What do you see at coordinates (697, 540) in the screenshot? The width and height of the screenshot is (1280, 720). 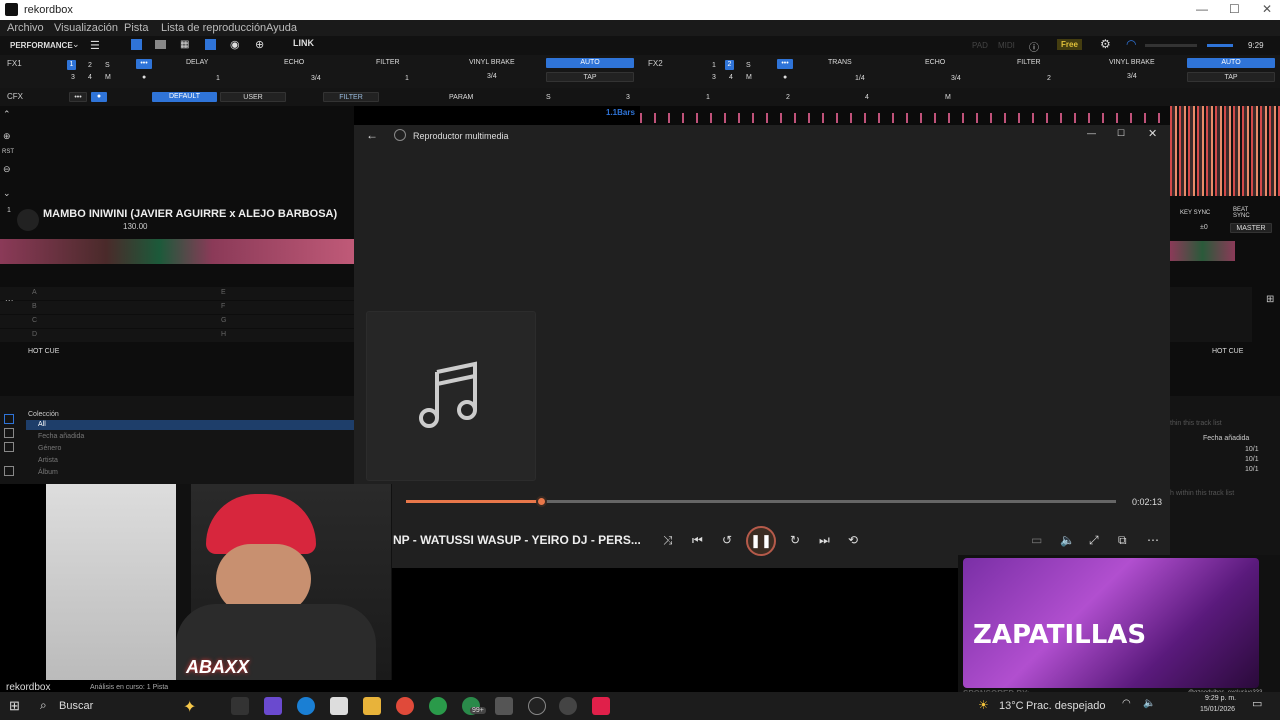 I see `previous-icon: ⏮` at bounding box center [697, 540].